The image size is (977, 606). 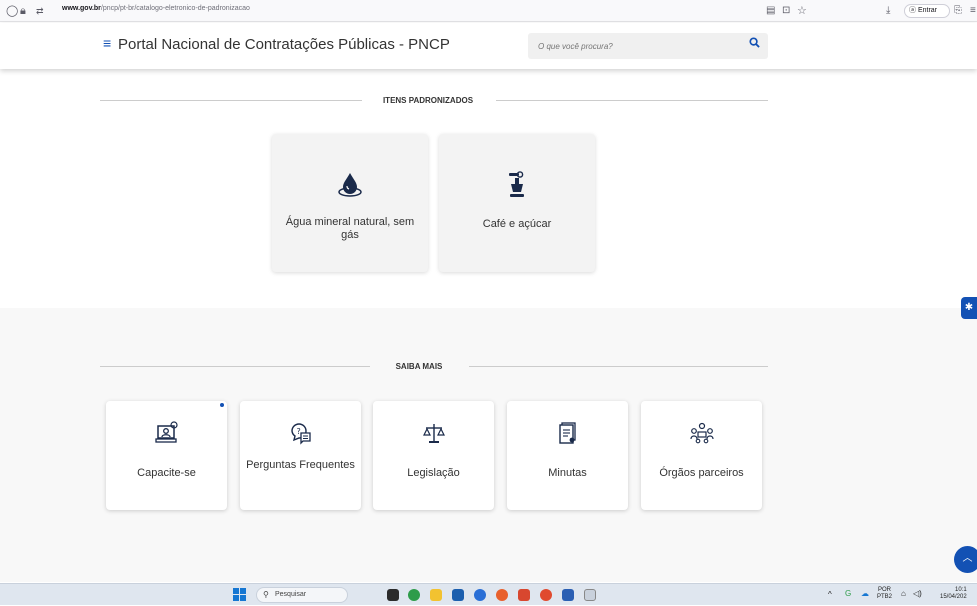 I want to click on wifi-icon: ⌂, so click(x=903, y=594).